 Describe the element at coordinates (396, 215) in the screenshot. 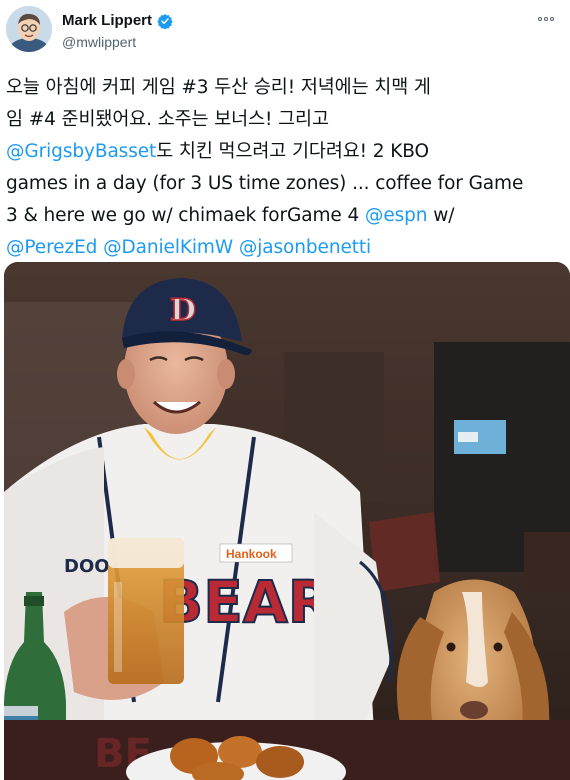

I see `mention-link-espn: @espn` at that location.